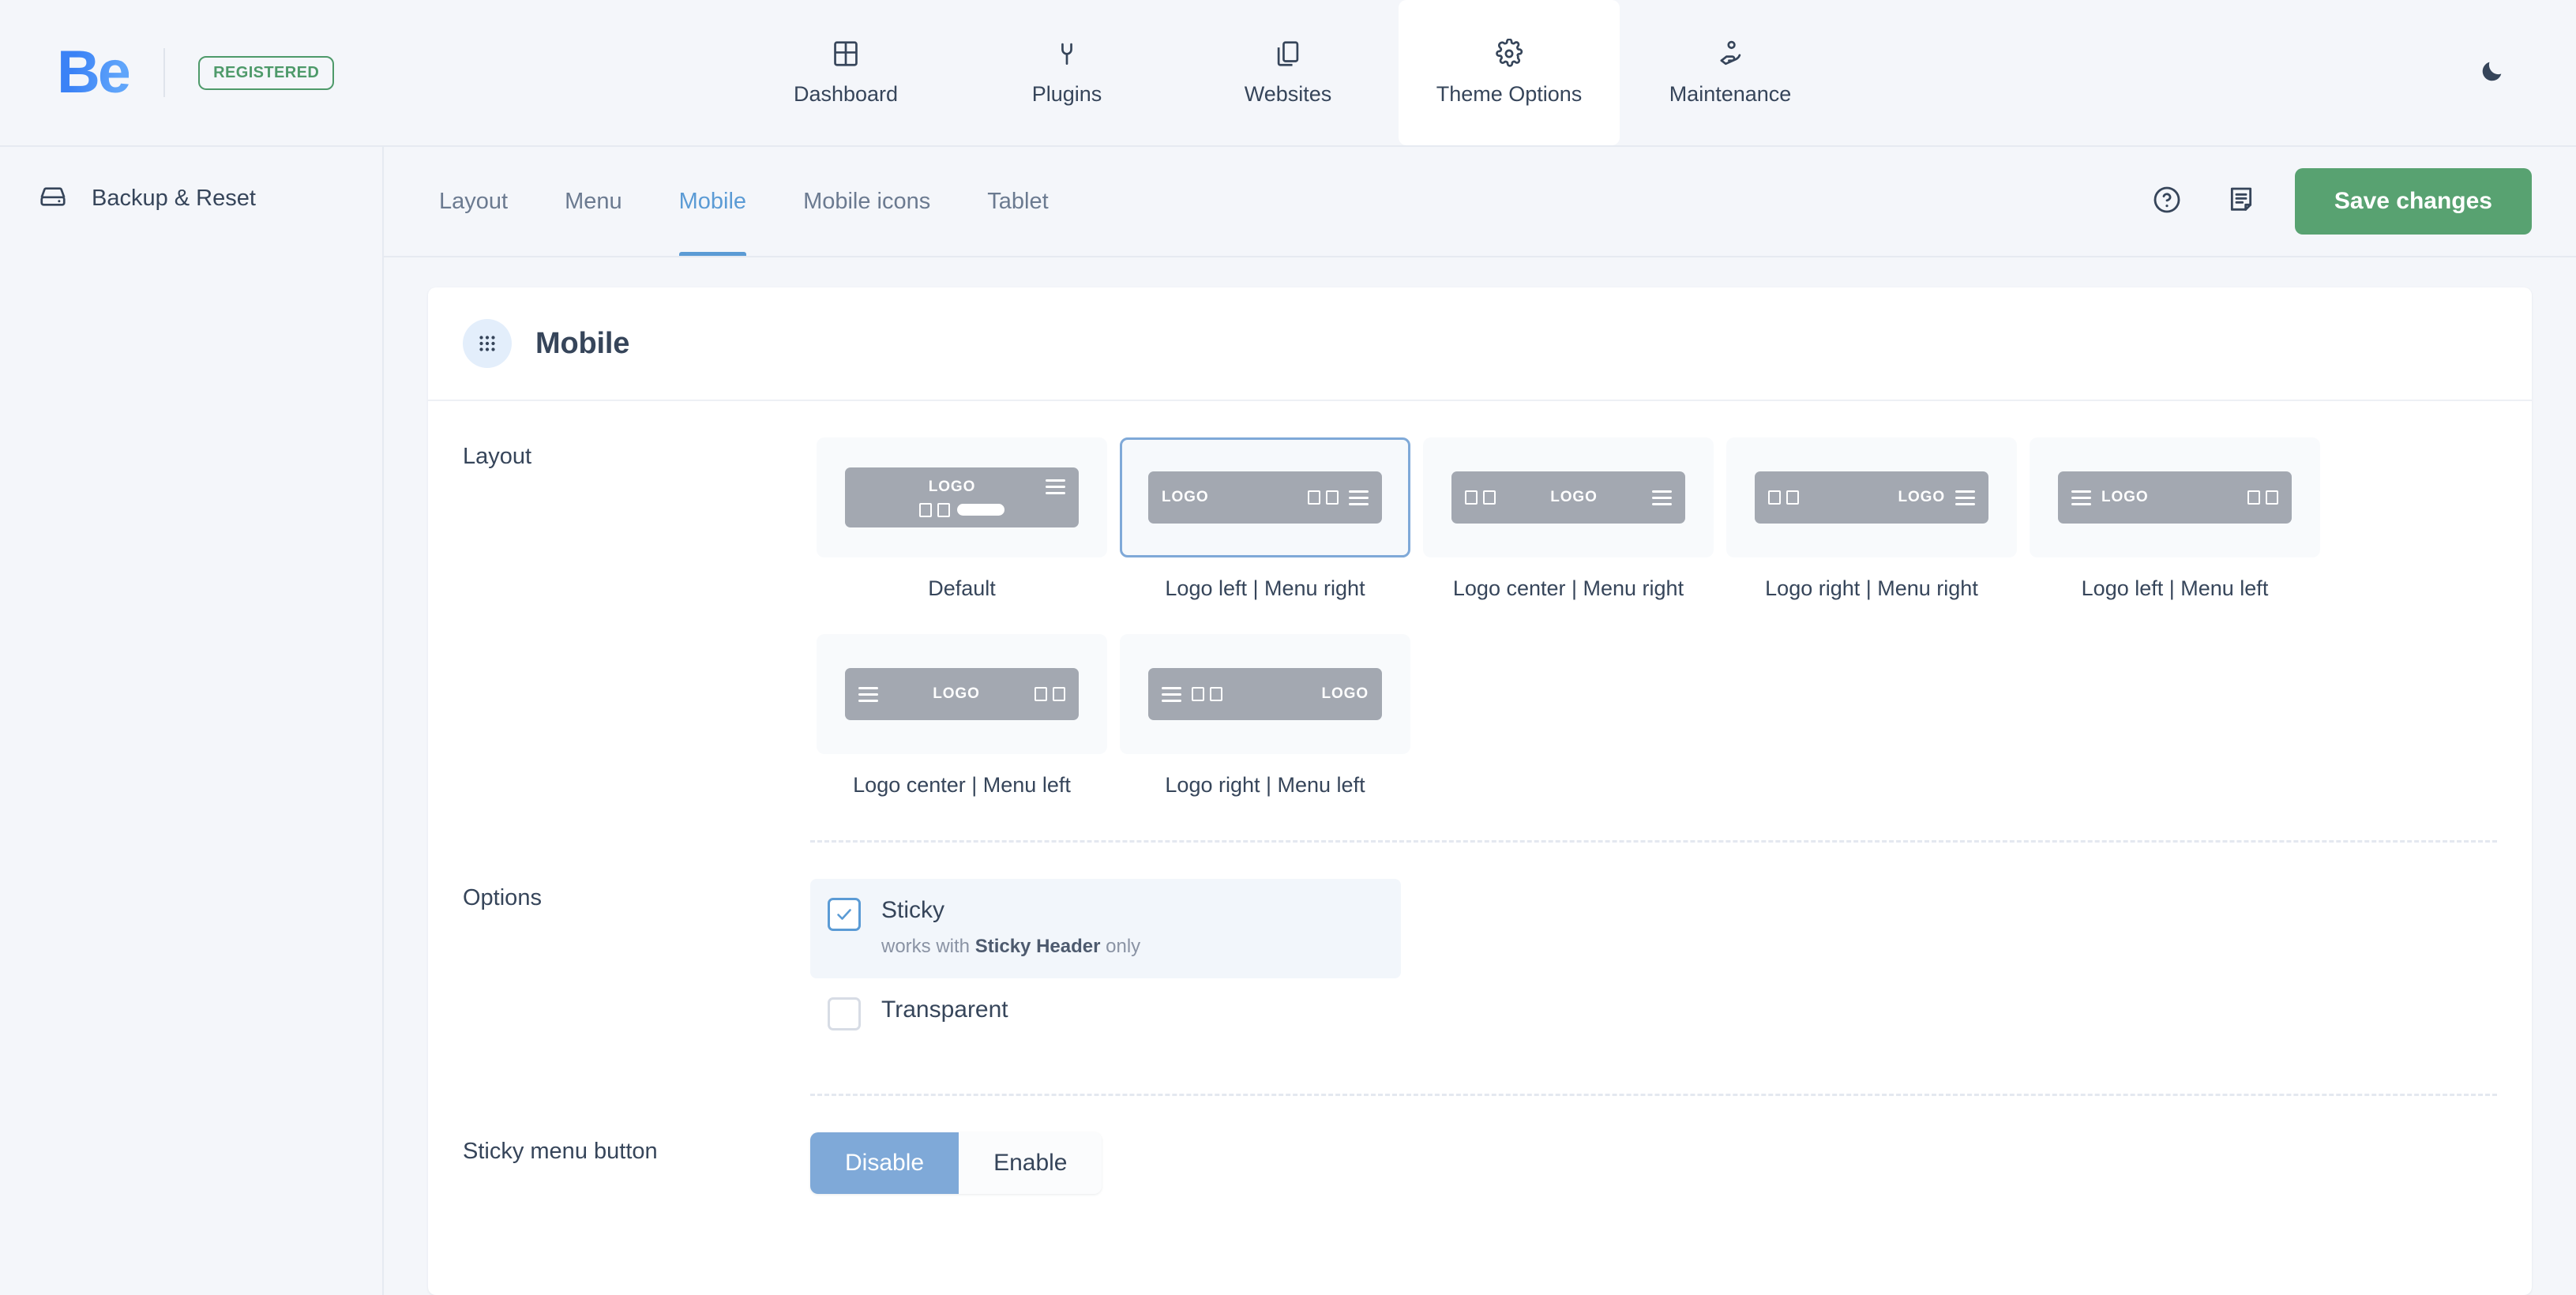 This screenshot has width=2576, height=1295. I want to click on layout-thumb-logo-right-menu-left: LOGO, so click(1265, 694).